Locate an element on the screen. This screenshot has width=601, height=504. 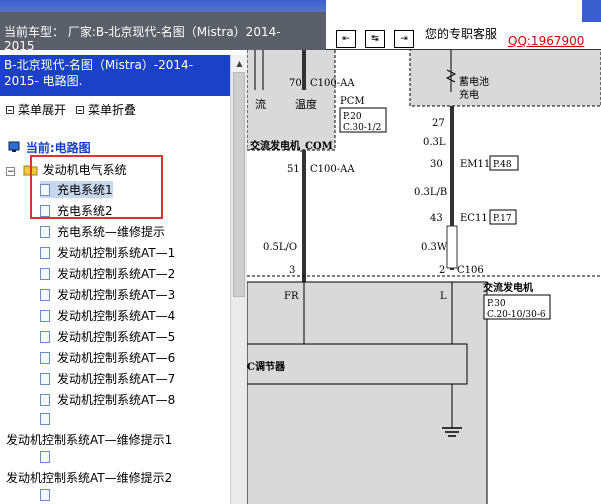
label-p20: P.20 is located at coordinates (352, 117).